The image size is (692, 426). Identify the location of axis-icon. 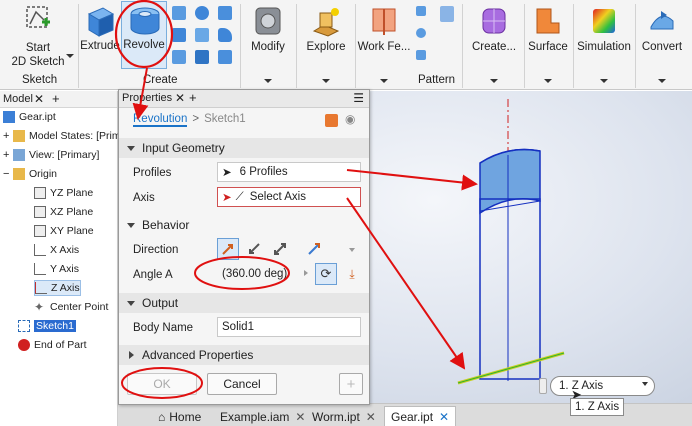
(41, 288).